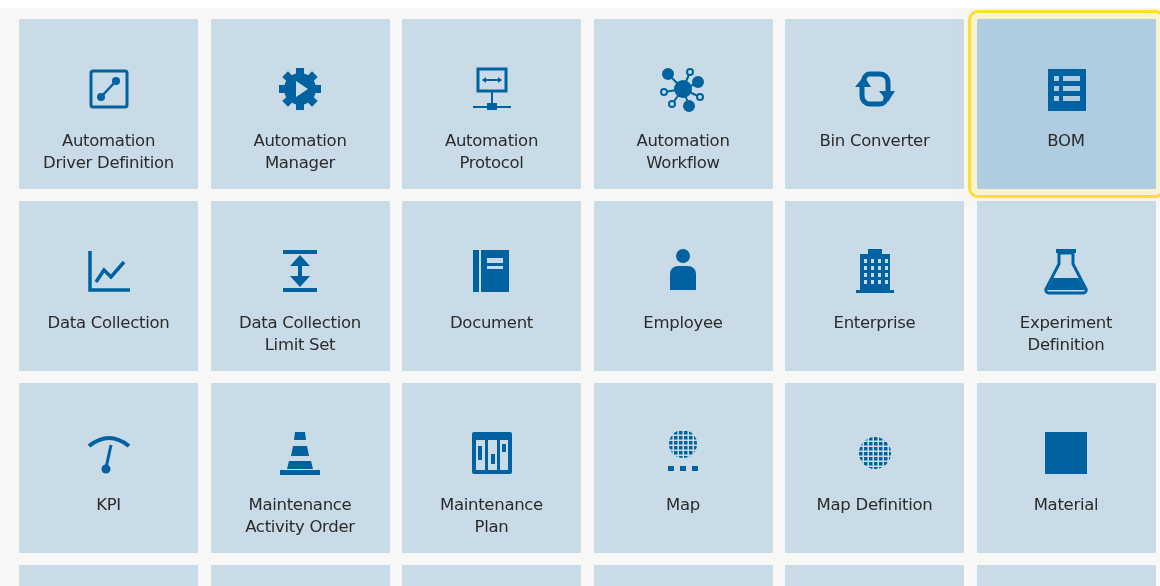 Image resolution: width=1160 pixels, height=586 pixels. Describe the element at coordinates (683, 286) in the screenshot. I see `app-tile: Employee` at that location.